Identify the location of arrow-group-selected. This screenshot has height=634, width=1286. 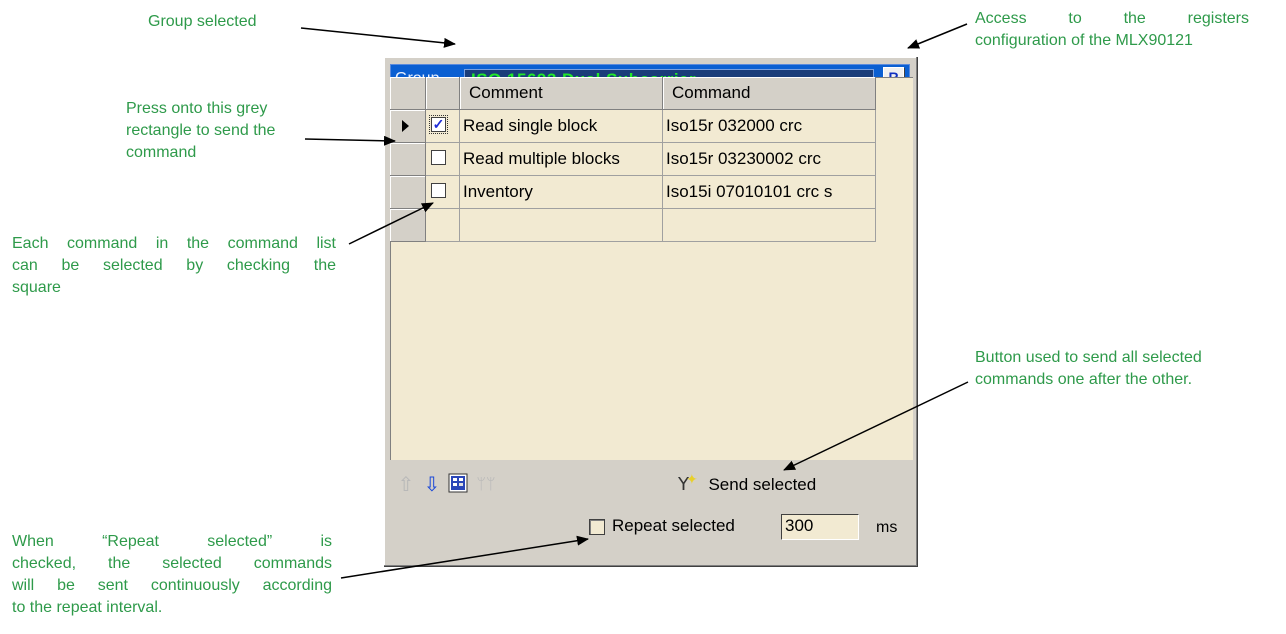
(378, 37).